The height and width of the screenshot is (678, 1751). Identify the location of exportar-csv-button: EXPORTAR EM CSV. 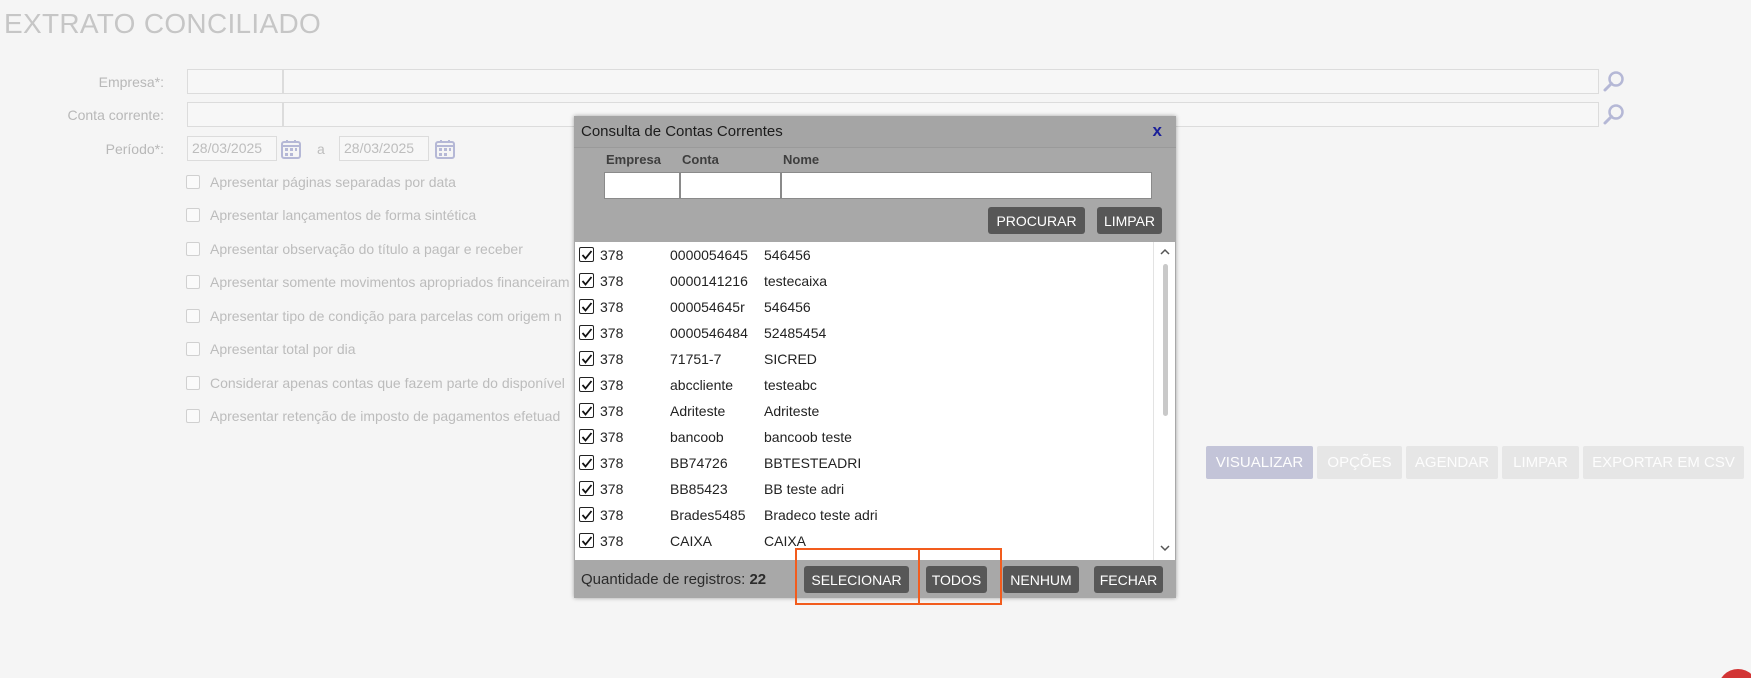
(1663, 462).